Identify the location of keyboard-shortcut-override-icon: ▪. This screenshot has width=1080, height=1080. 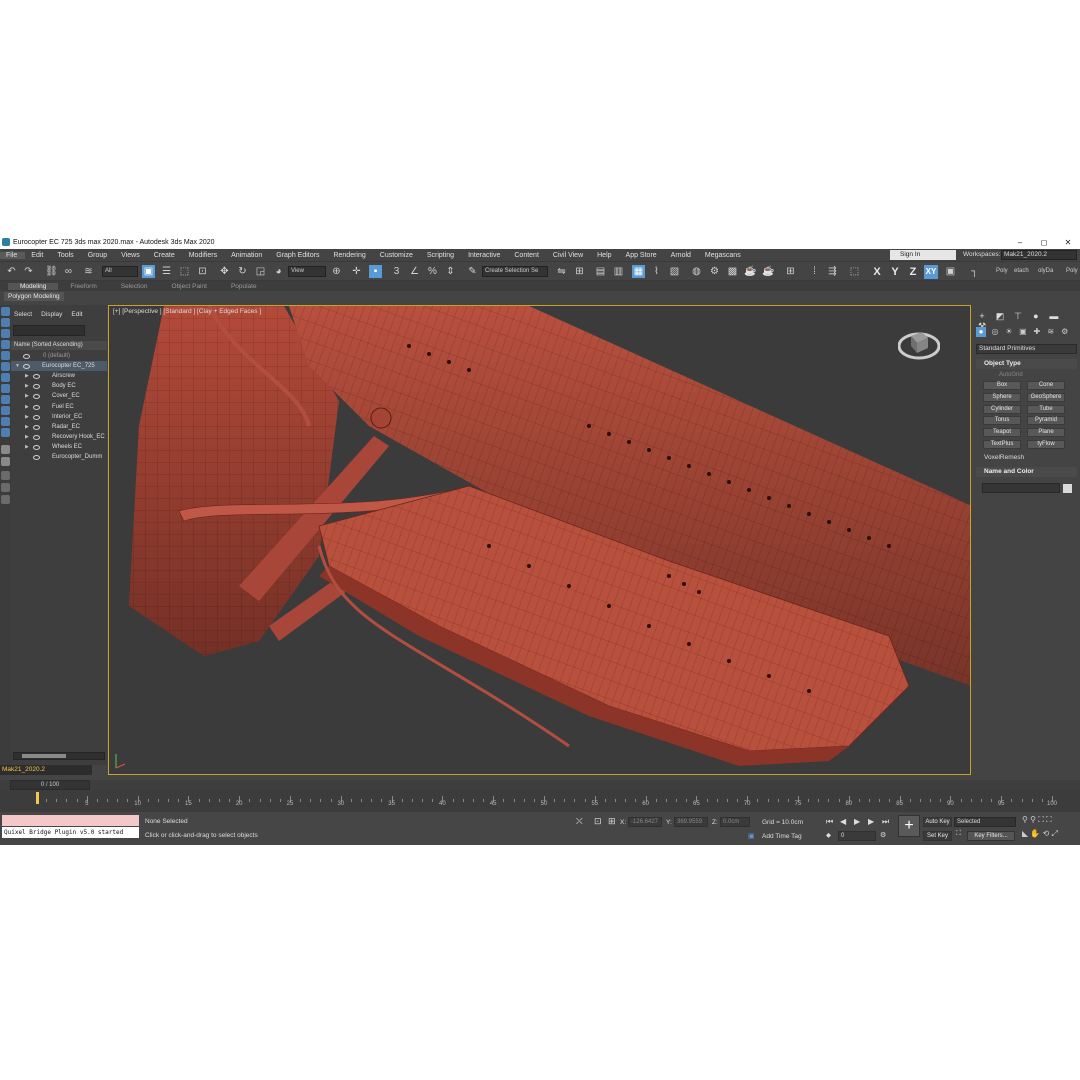
(375, 271).